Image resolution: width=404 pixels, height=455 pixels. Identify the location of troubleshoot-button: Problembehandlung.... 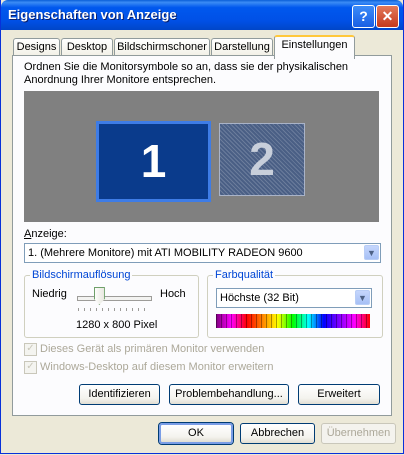
(229, 394).